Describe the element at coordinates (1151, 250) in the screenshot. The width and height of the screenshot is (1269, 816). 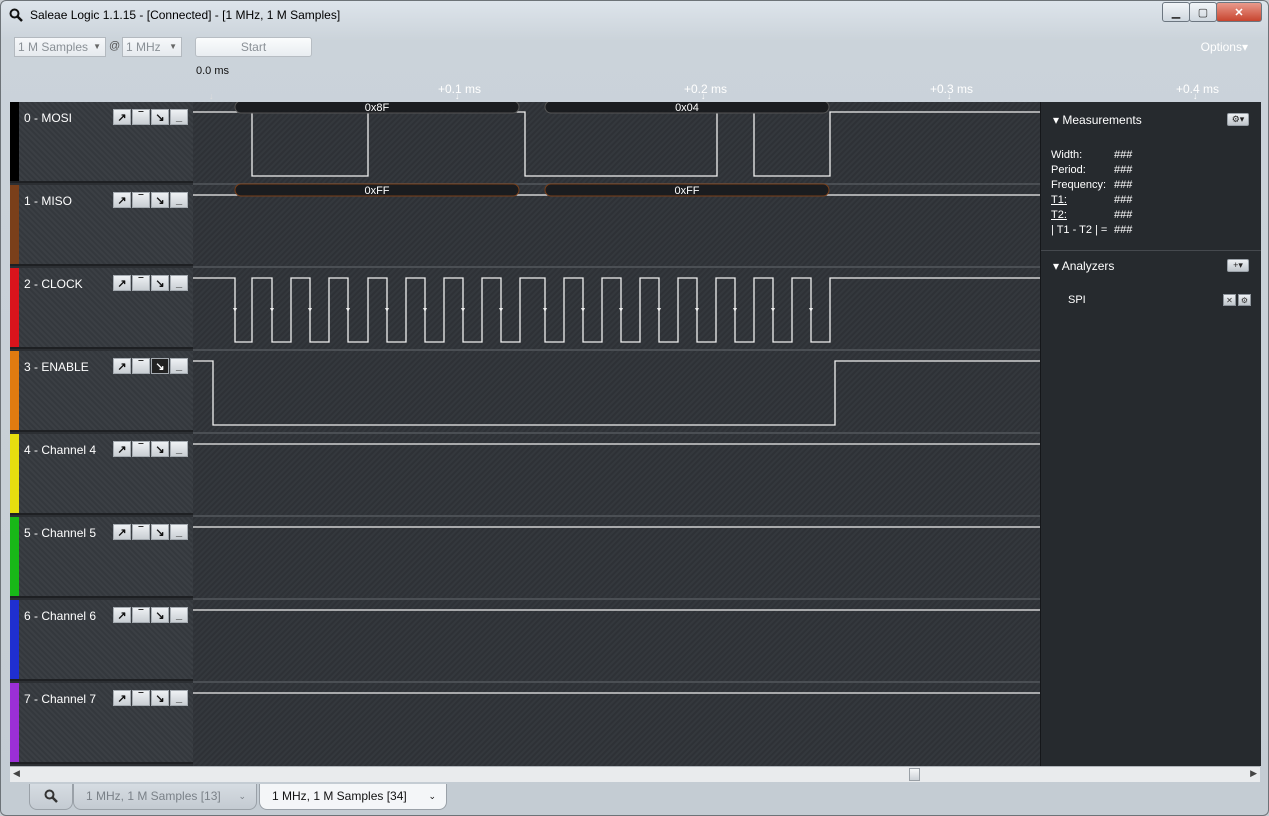
I see `section-divider` at that location.